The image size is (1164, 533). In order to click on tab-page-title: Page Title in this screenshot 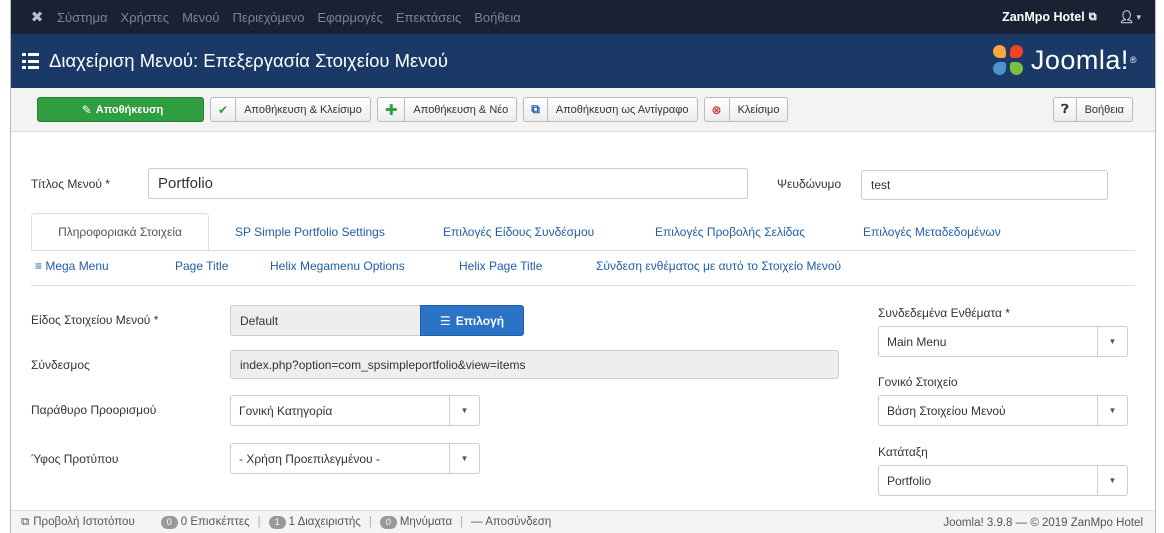, I will do `click(201, 266)`.